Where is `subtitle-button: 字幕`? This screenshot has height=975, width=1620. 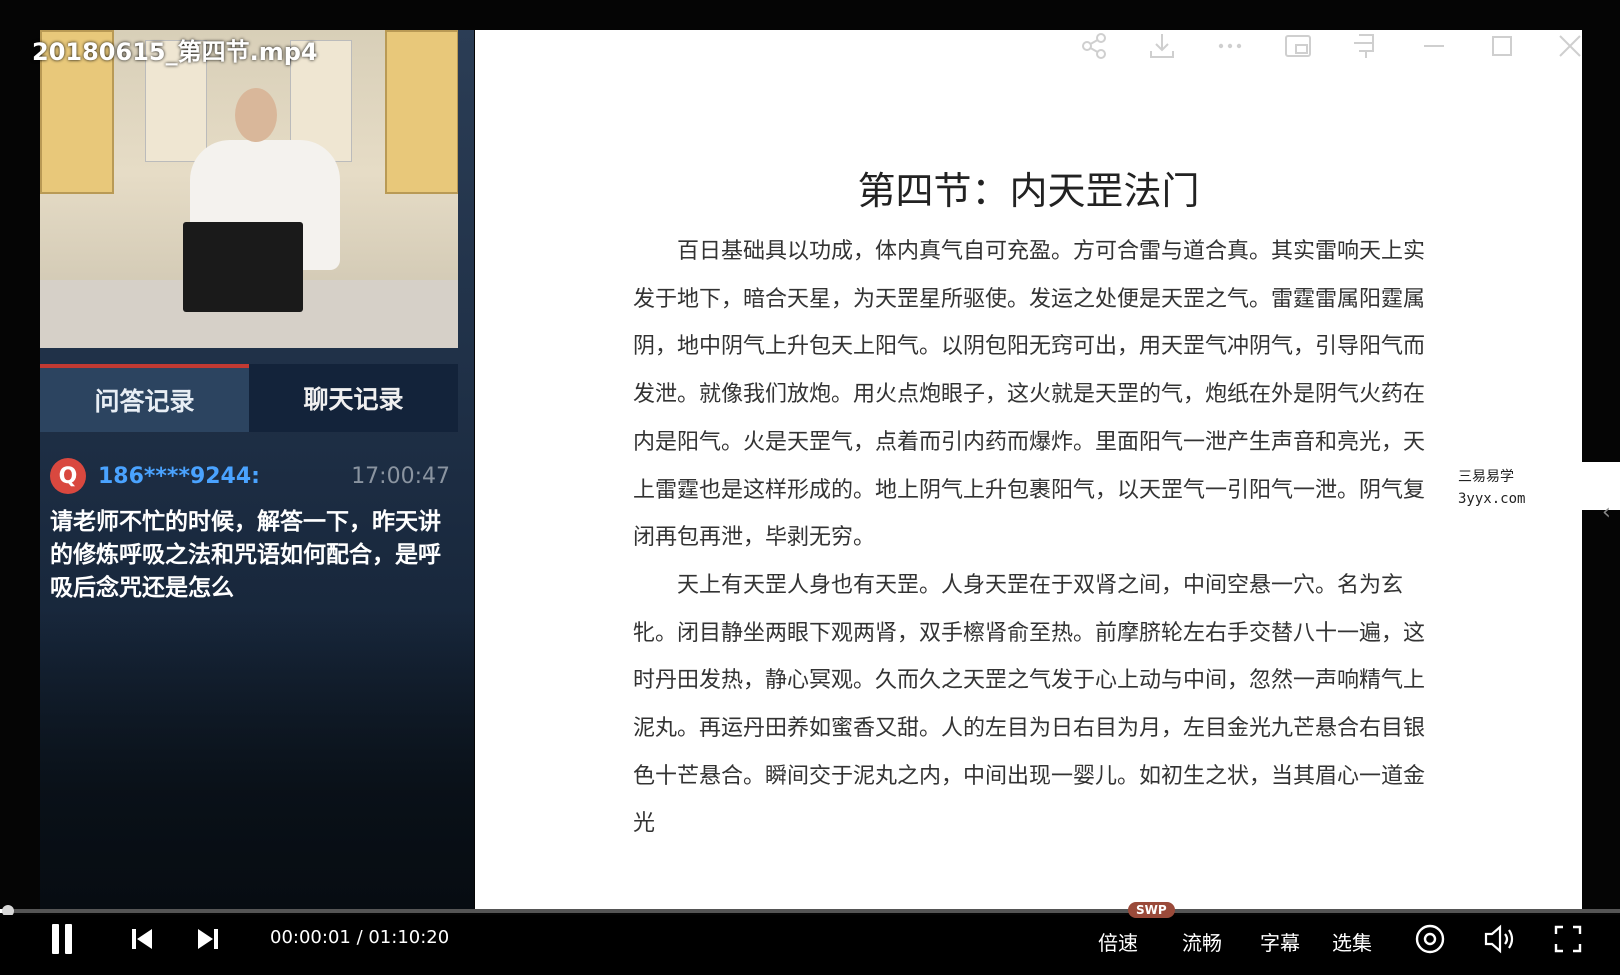 subtitle-button: 字幕 is located at coordinates (1280, 941).